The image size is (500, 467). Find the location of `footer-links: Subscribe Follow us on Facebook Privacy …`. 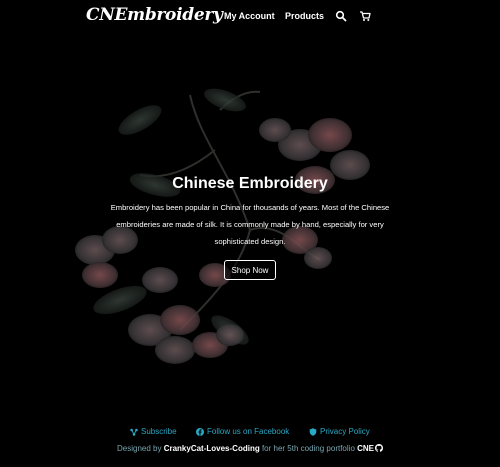

footer-links: Subscribe Follow us on Facebook Privacy … is located at coordinates (250, 433).